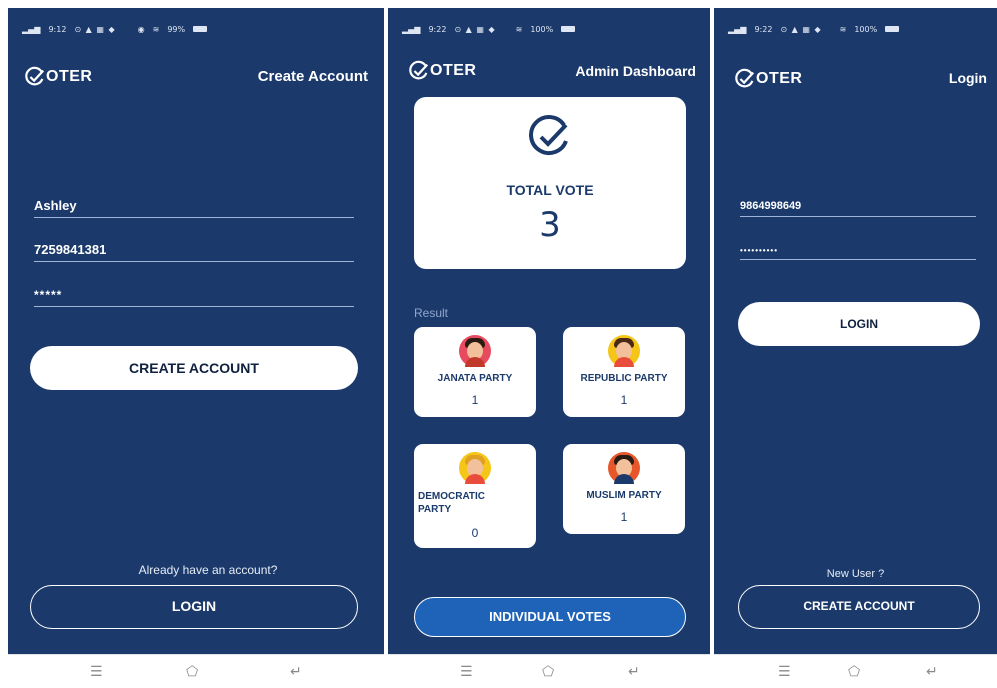  Describe the element at coordinates (624, 489) in the screenshot. I see `party-card-muslim: MUSLIM PARTY 1` at that location.